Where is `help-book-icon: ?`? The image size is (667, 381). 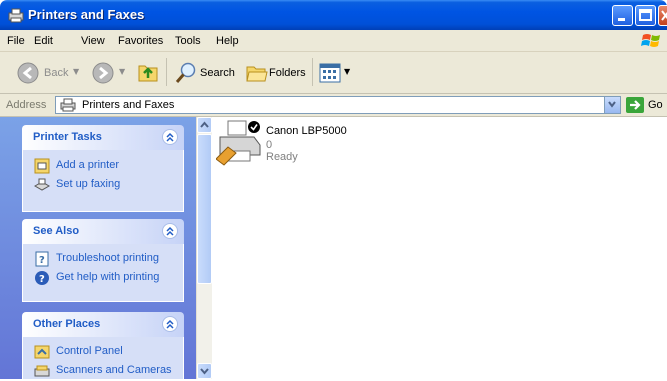 help-book-icon: ? is located at coordinates (42, 259).